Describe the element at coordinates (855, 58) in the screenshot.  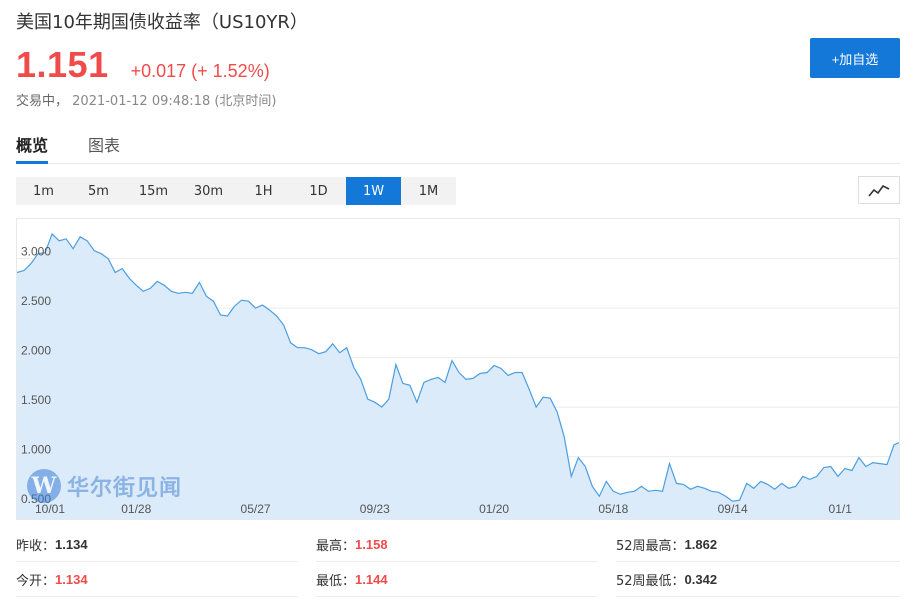
I see `add-watchlist-button: +加自选` at that location.